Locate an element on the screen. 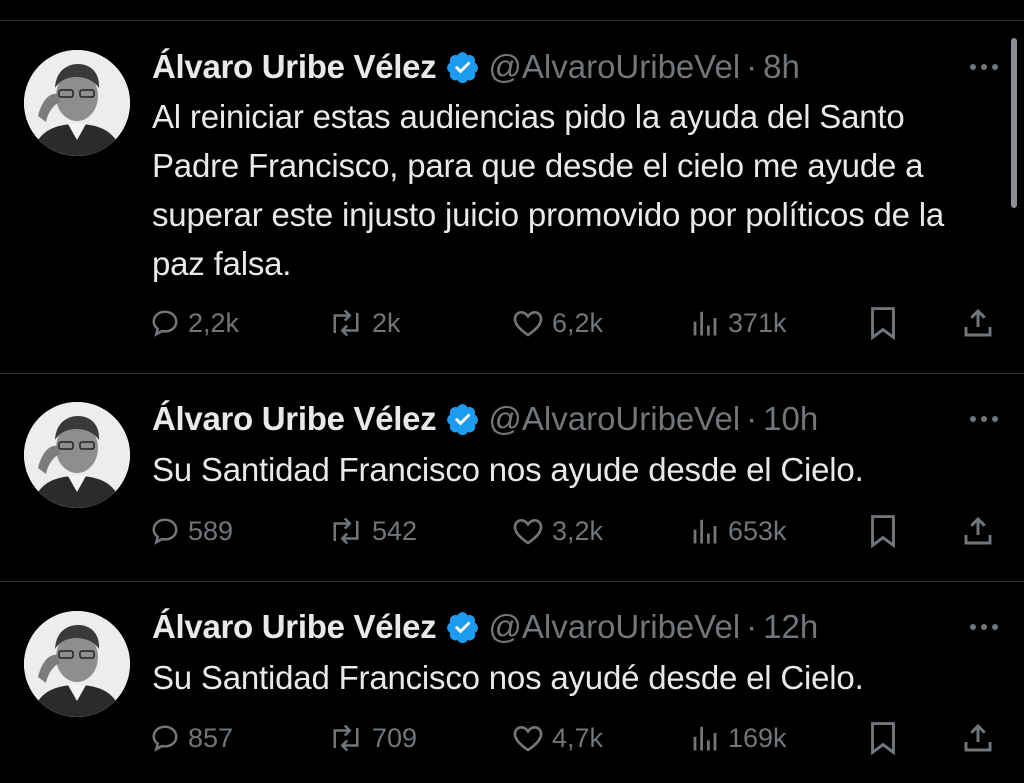  views-button: 371k is located at coordinates (738, 323).